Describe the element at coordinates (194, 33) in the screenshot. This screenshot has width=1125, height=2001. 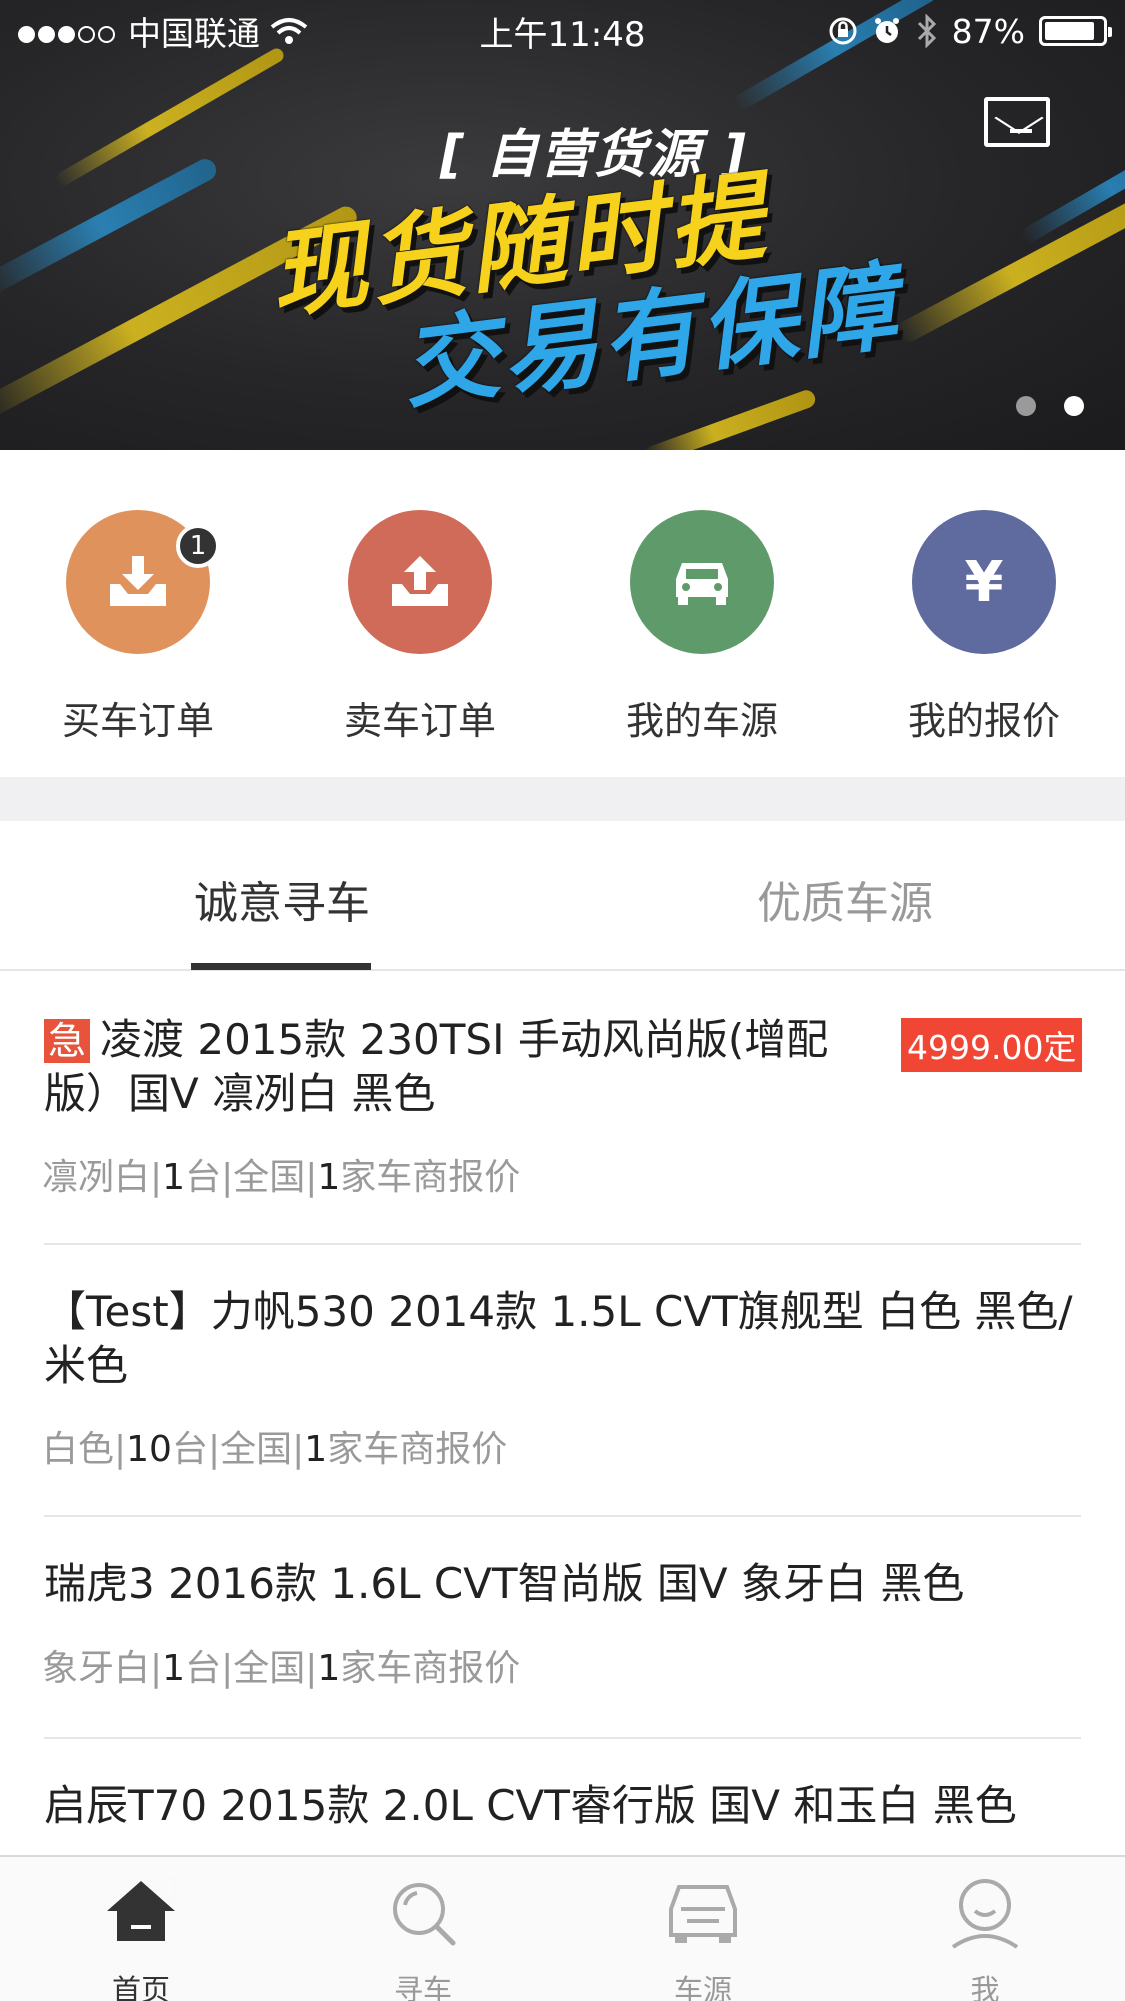
I see `carrier-name: 中国联通` at that location.